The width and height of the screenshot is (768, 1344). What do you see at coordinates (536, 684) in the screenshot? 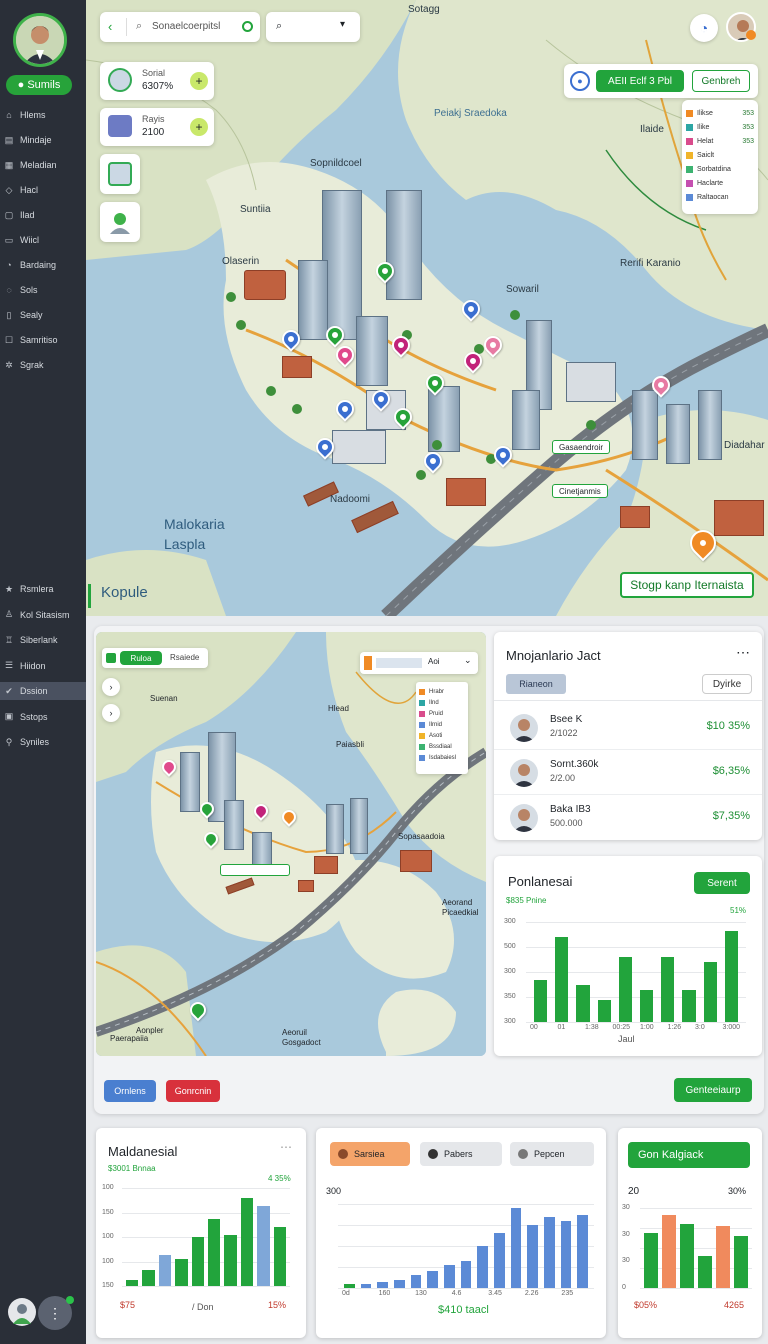
I see `tab-active: Rianeon` at bounding box center [536, 684].